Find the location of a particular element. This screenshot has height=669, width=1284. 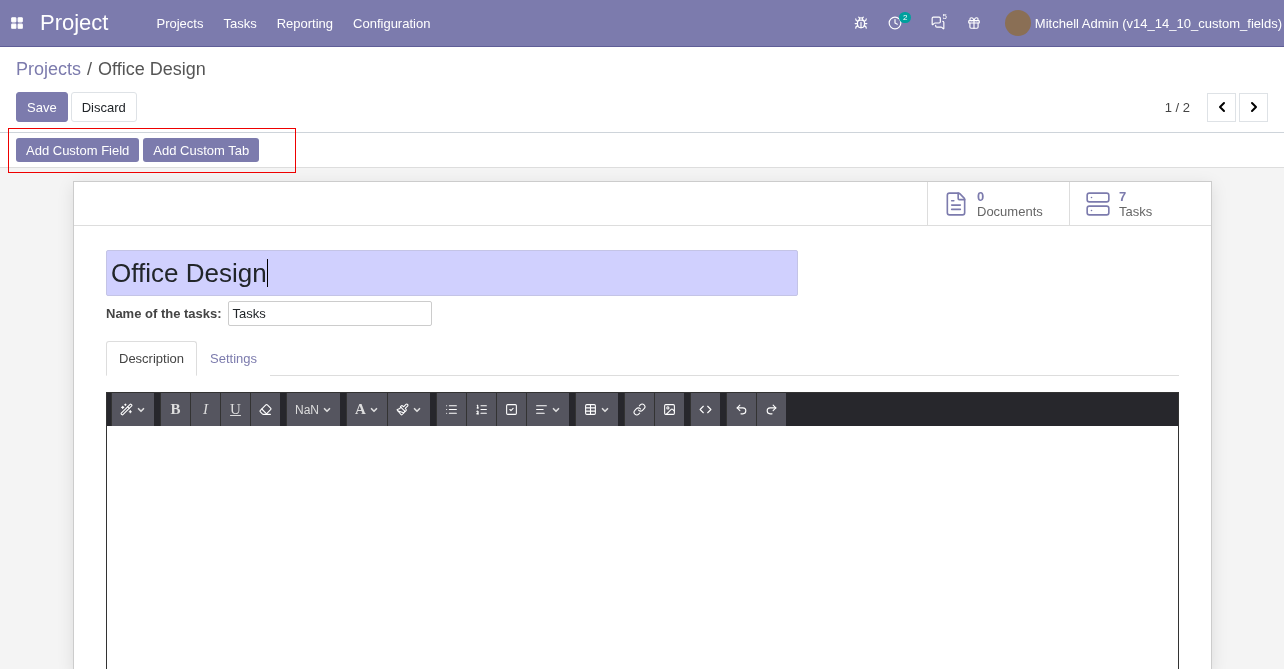

activity-icon is located at coordinates (894, 23).